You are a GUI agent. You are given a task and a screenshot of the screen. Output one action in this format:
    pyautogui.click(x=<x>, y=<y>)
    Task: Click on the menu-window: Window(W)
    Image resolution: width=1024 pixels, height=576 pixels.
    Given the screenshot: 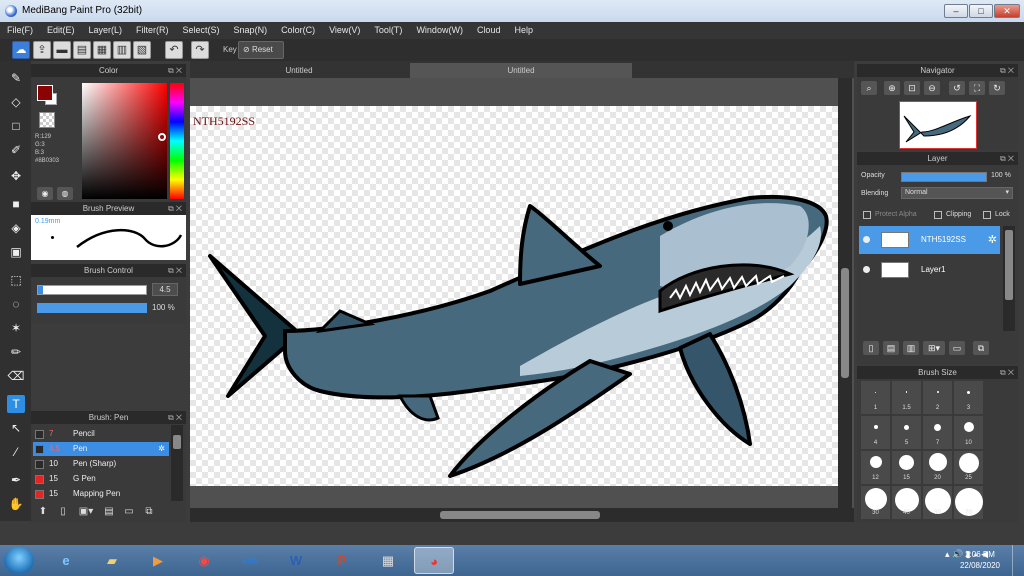 What is the action you would take?
    pyautogui.click(x=439, y=30)
    